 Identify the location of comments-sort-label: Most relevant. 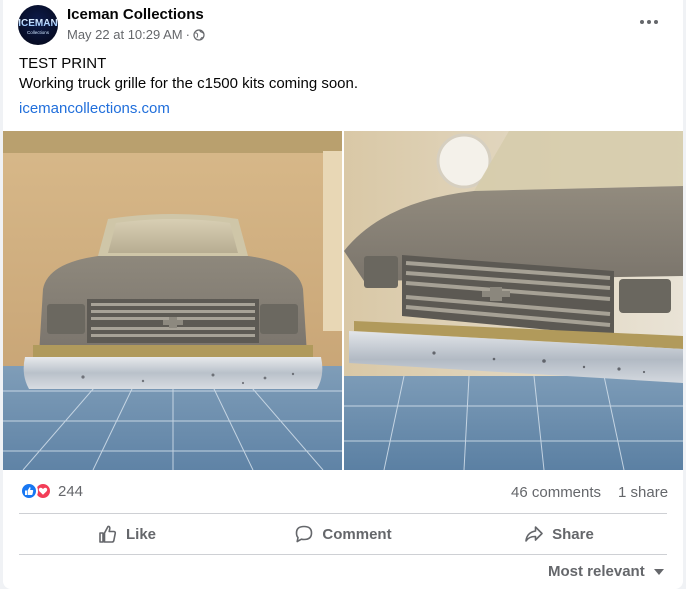
(596, 571).